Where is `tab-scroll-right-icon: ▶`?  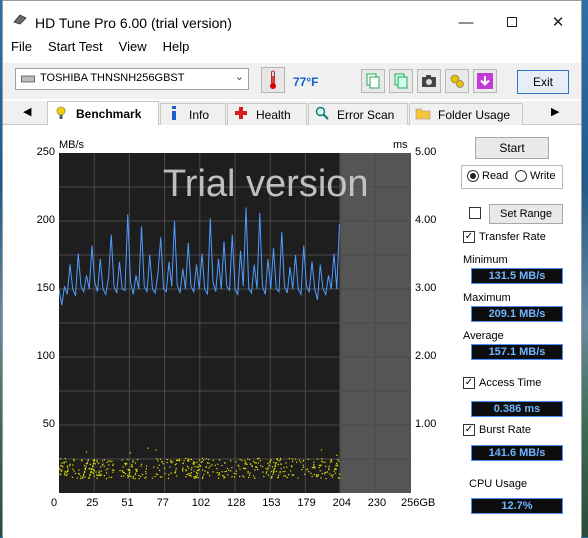
tab-scroll-right-icon: ▶ is located at coordinates (555, 111).